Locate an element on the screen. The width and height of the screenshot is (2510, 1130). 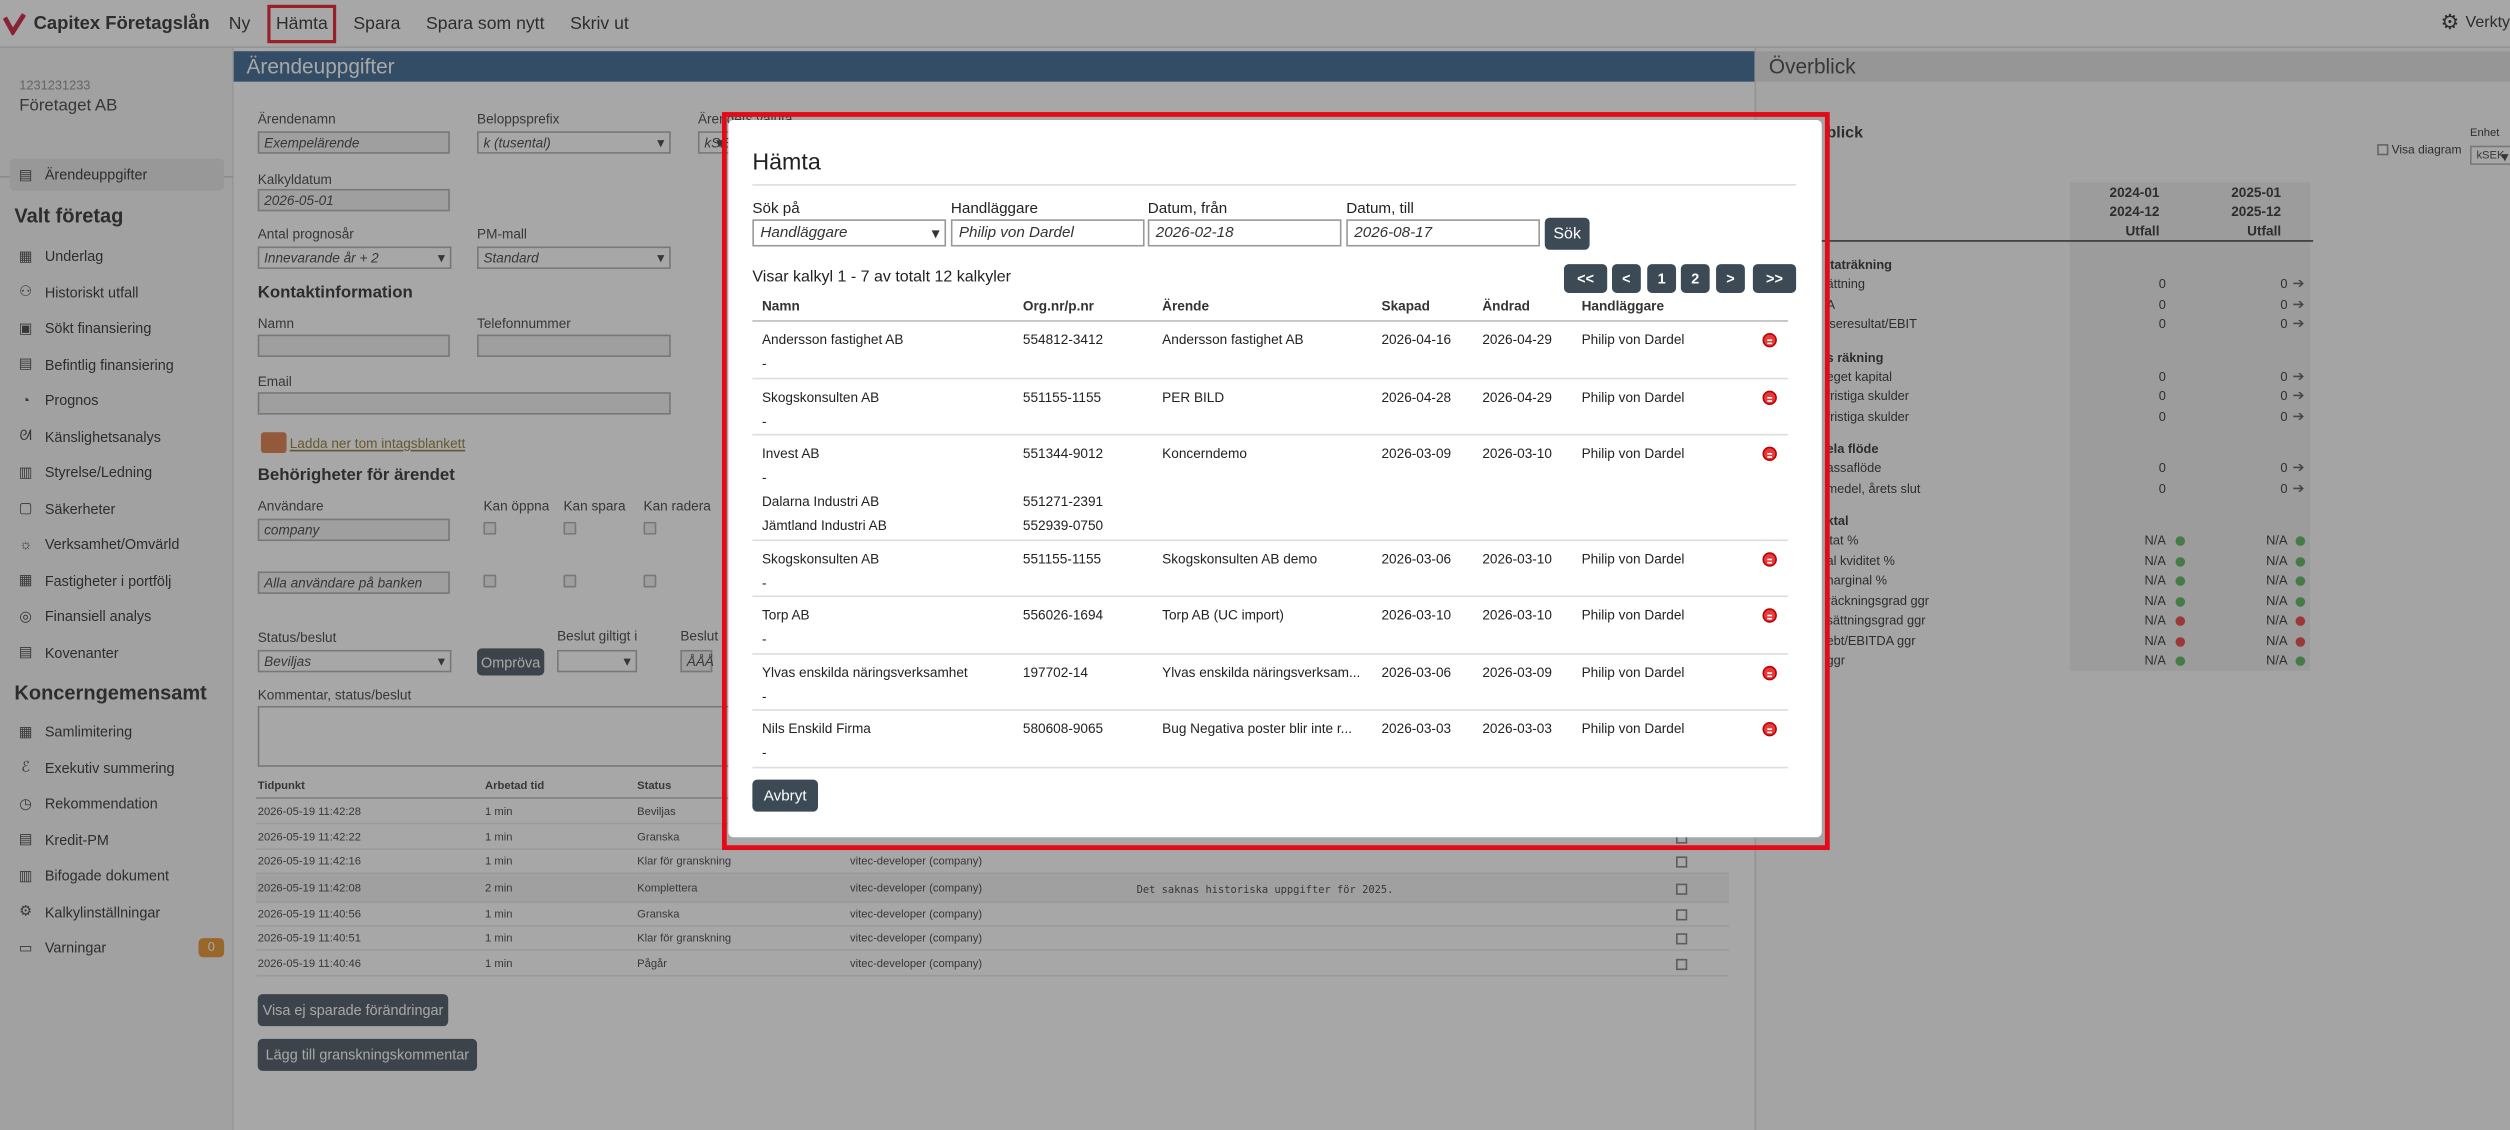
handlaggare-label: Handläggare is located at coordinates (994, 209).